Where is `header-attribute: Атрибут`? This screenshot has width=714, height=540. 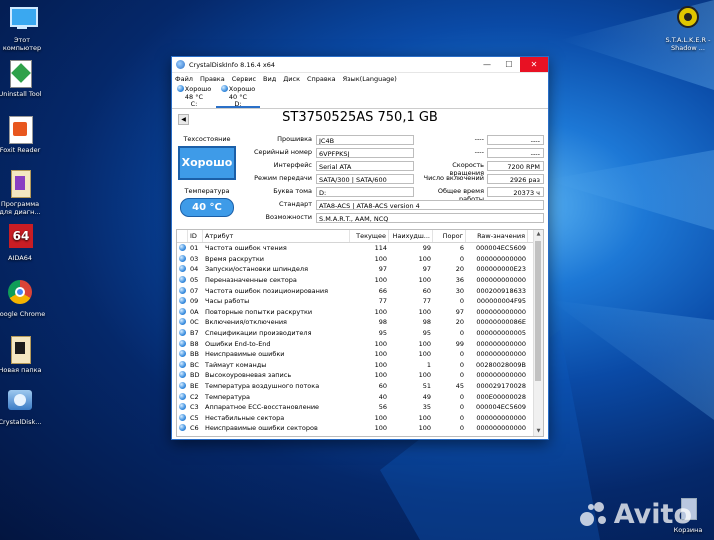 header-attribute: Атрибут is located at coordinates (276, 236).